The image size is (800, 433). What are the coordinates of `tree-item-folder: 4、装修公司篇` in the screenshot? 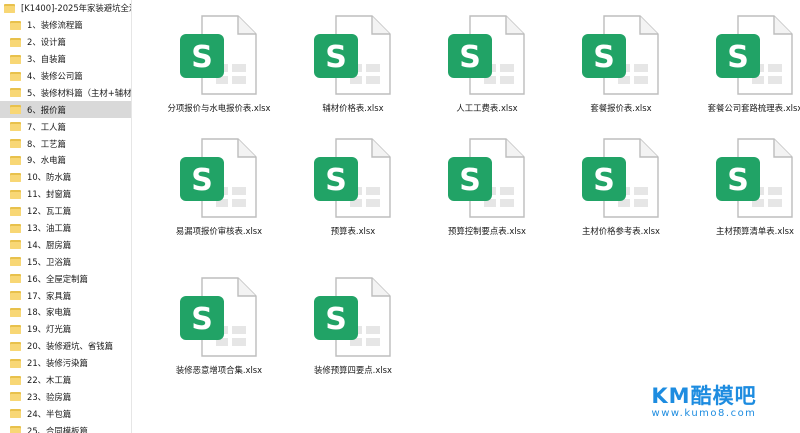 It's located at (65, 76).